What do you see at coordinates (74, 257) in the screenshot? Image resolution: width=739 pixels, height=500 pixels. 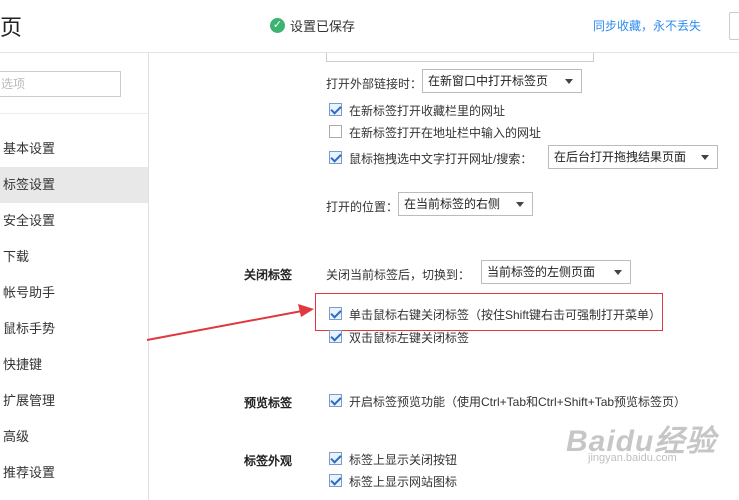 I see `sidebar-item-download: 下载` at bounding box center [74, 257].